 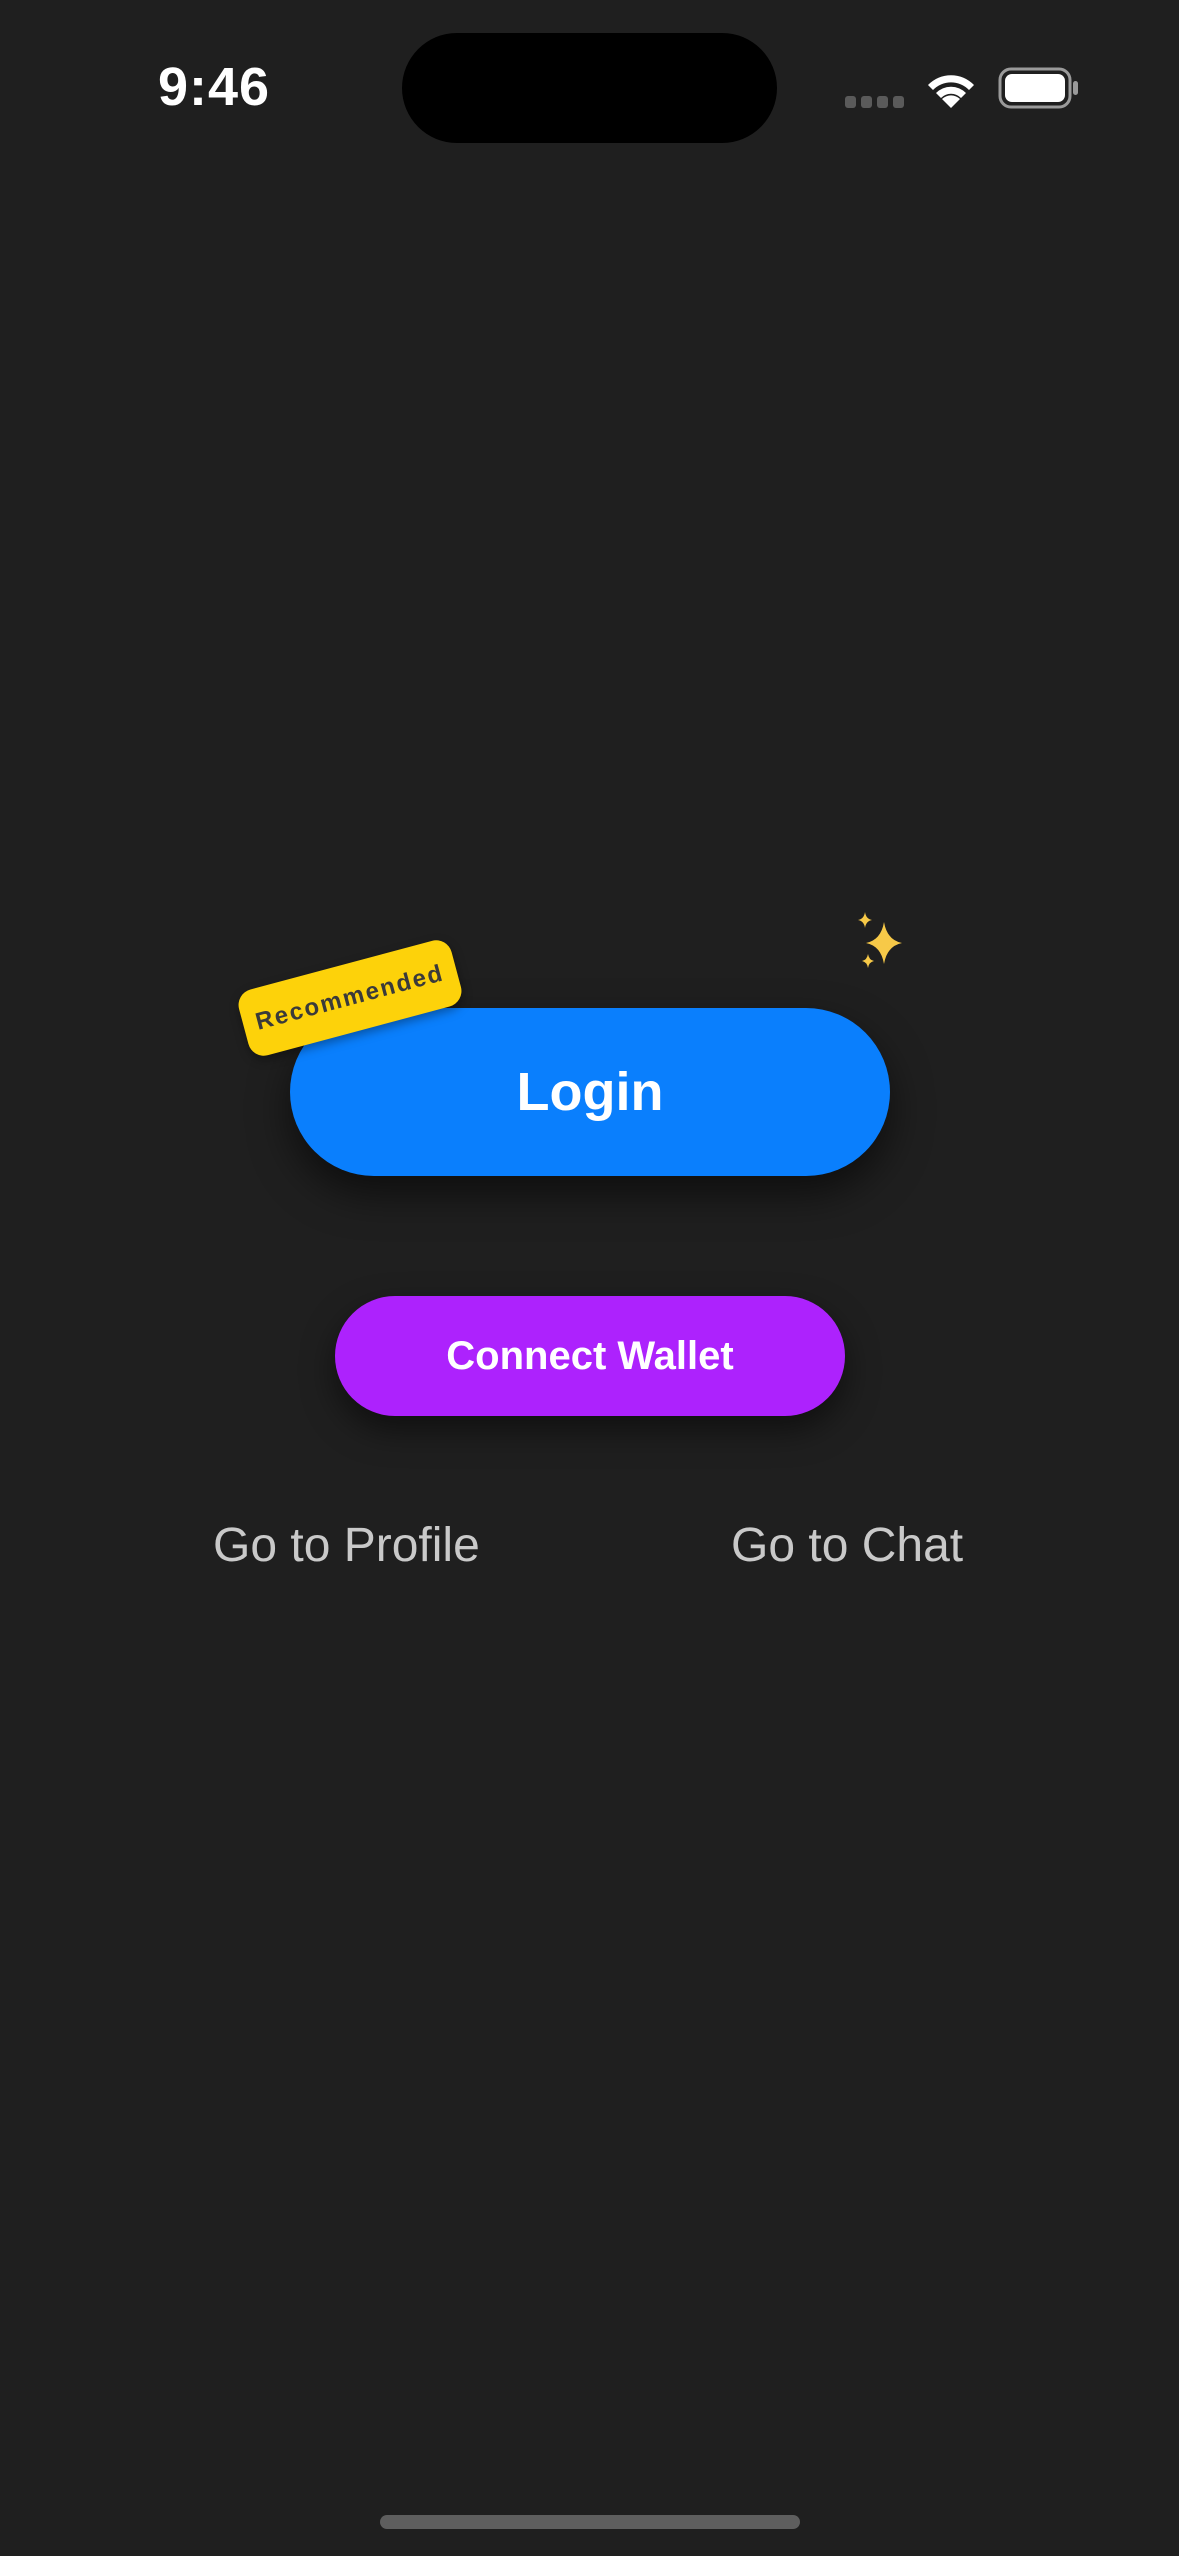 I want to click on status-bar: 9:46, so click(x=589, y=90).